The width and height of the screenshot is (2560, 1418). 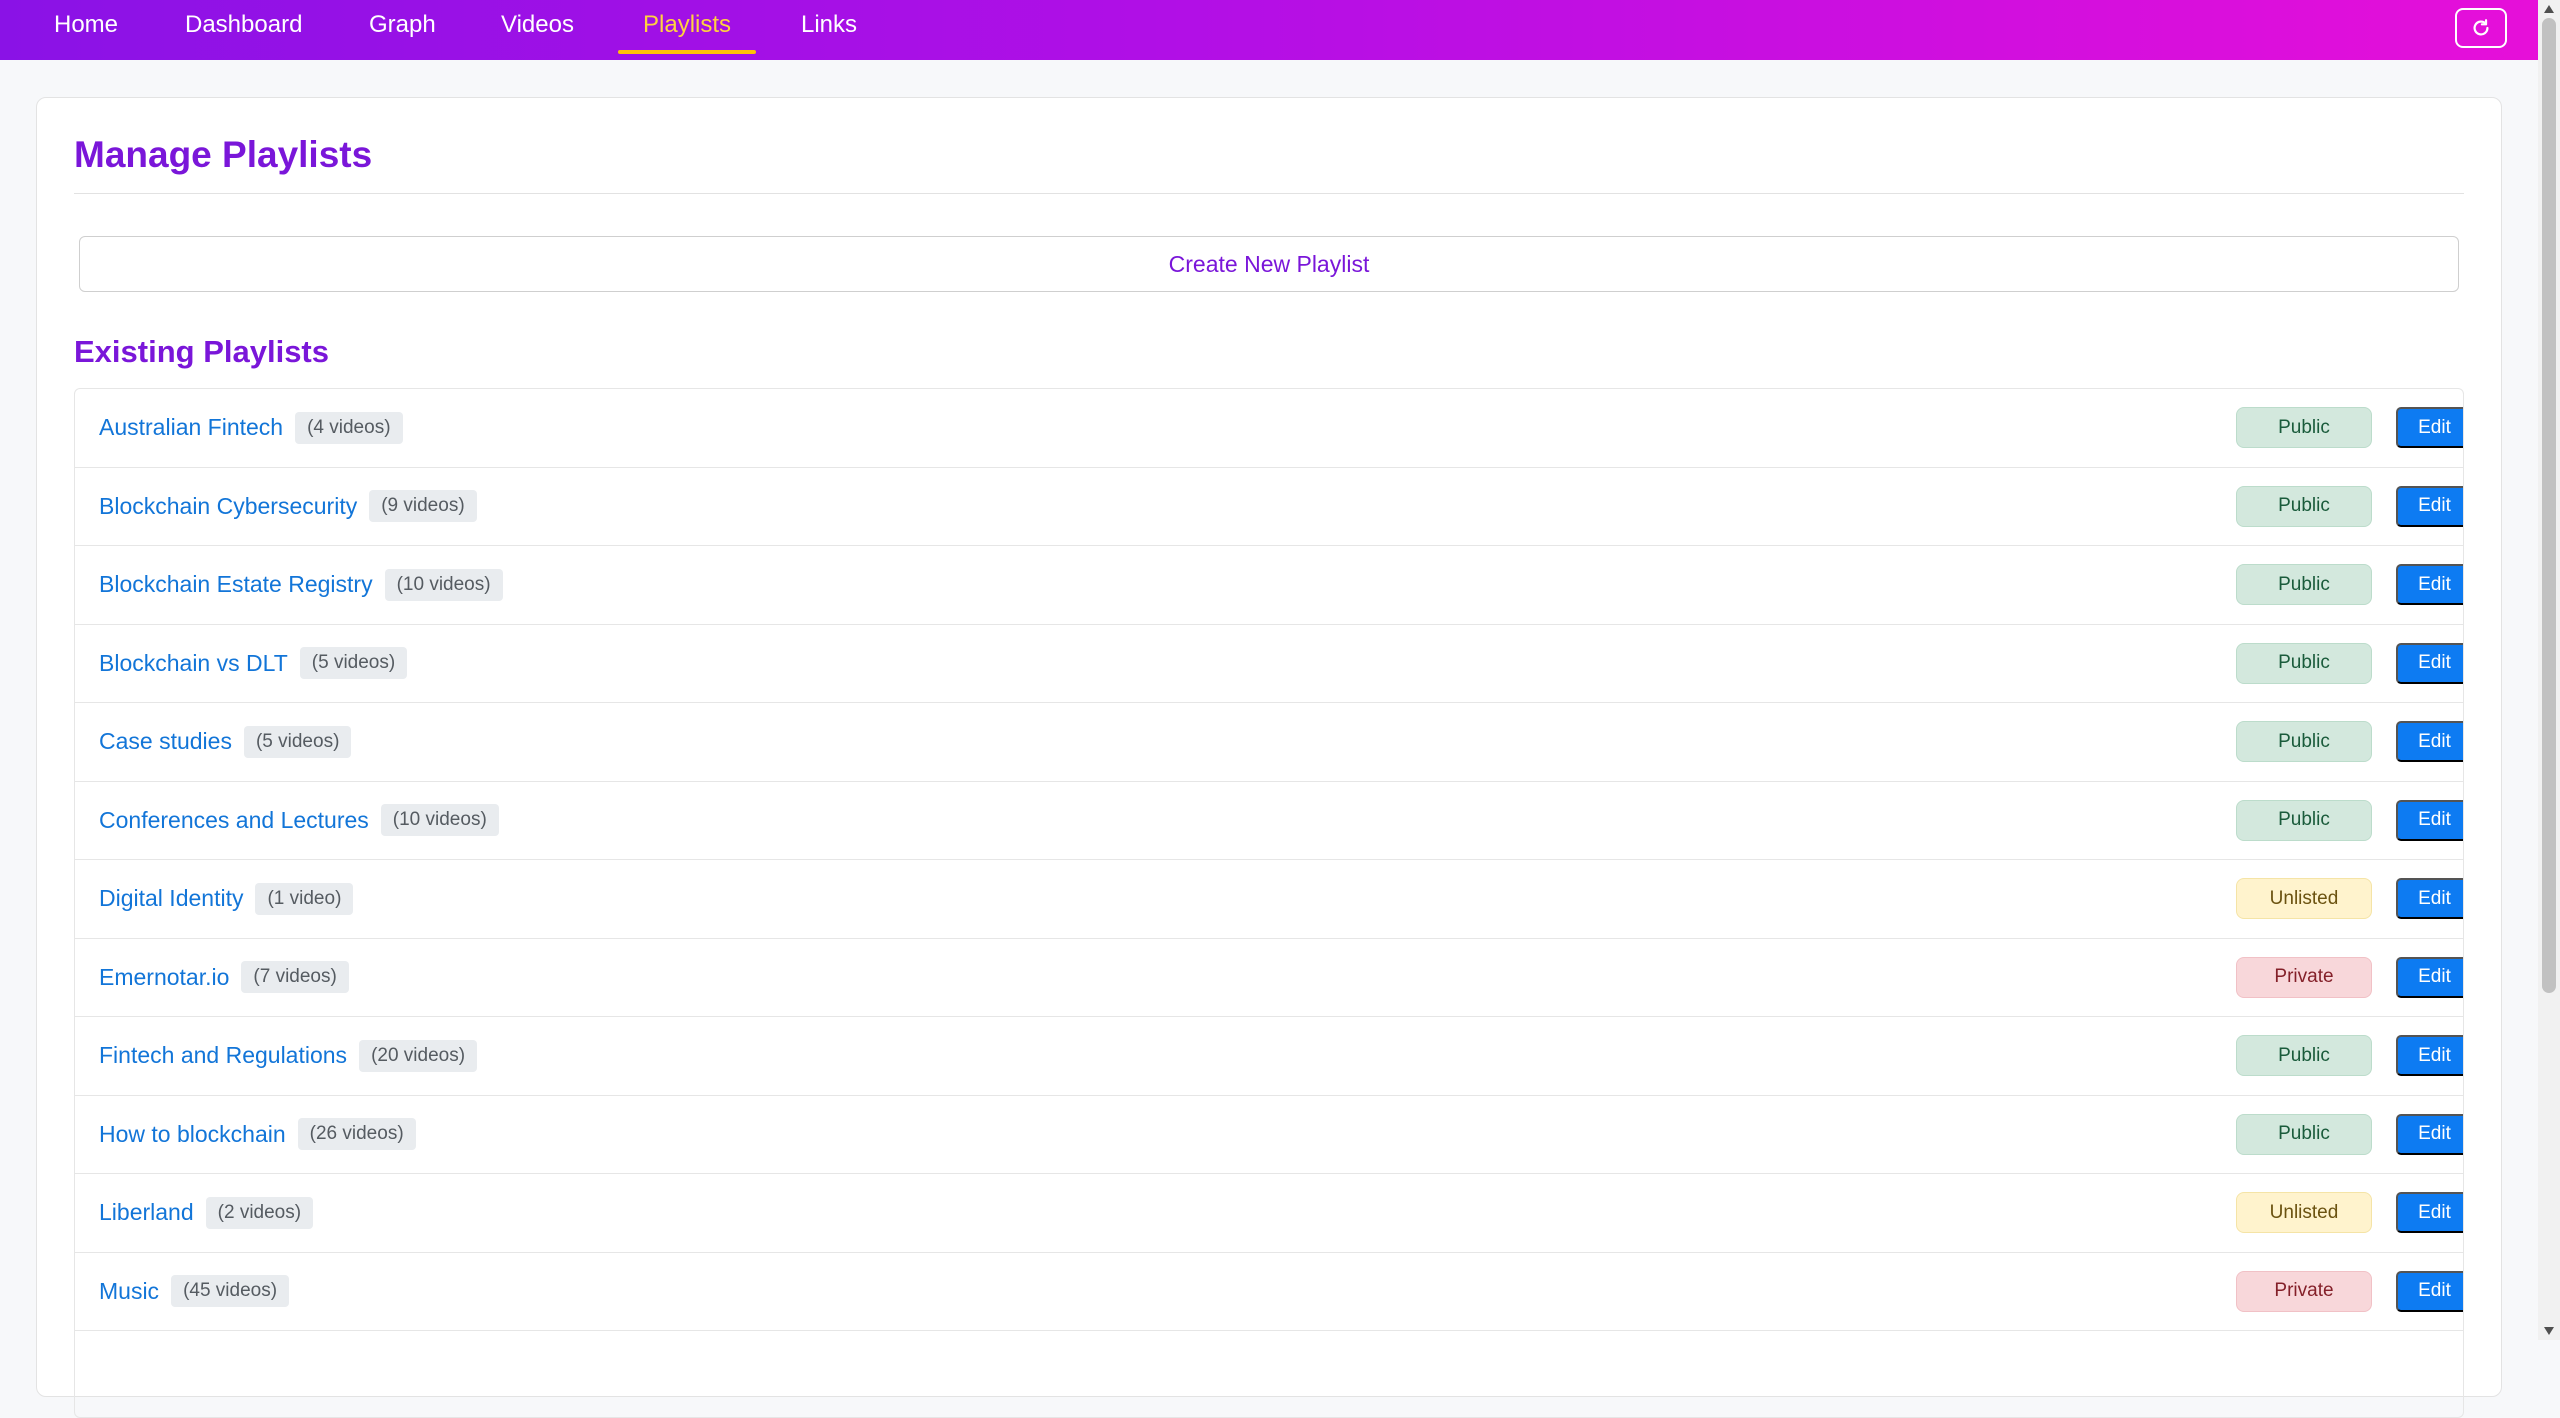 I want to click on playlist-name-link: Australian Fintech, so click(x=191, y=427).